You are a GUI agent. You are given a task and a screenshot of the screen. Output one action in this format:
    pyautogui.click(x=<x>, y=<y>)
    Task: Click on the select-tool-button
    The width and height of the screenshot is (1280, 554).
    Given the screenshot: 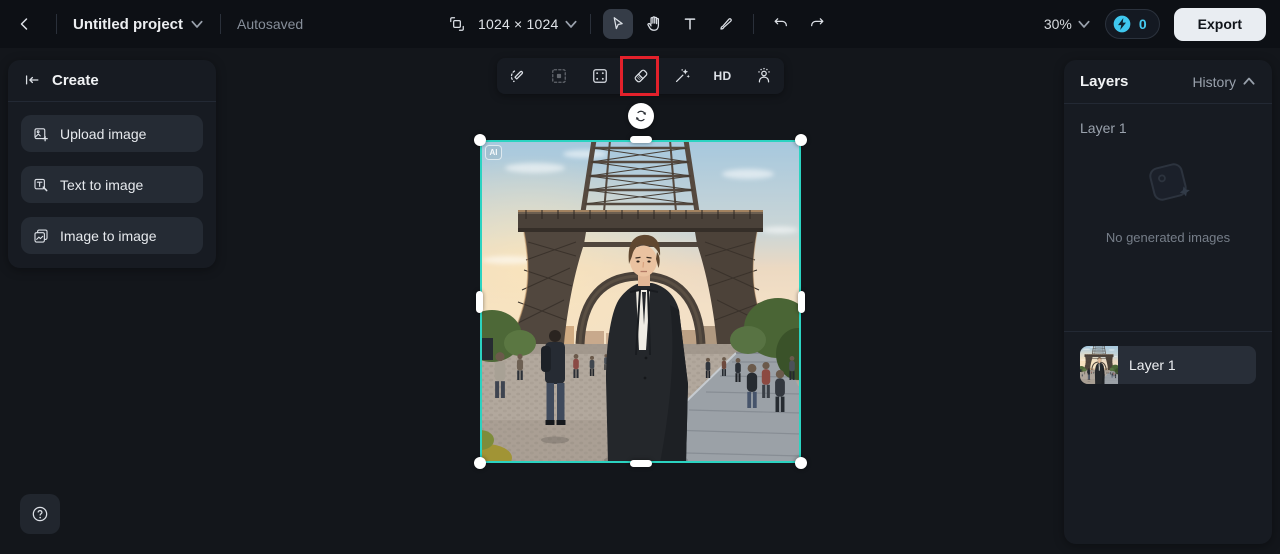 What is the action you would take?
    pyautogui.click(x=618, y=24)
    